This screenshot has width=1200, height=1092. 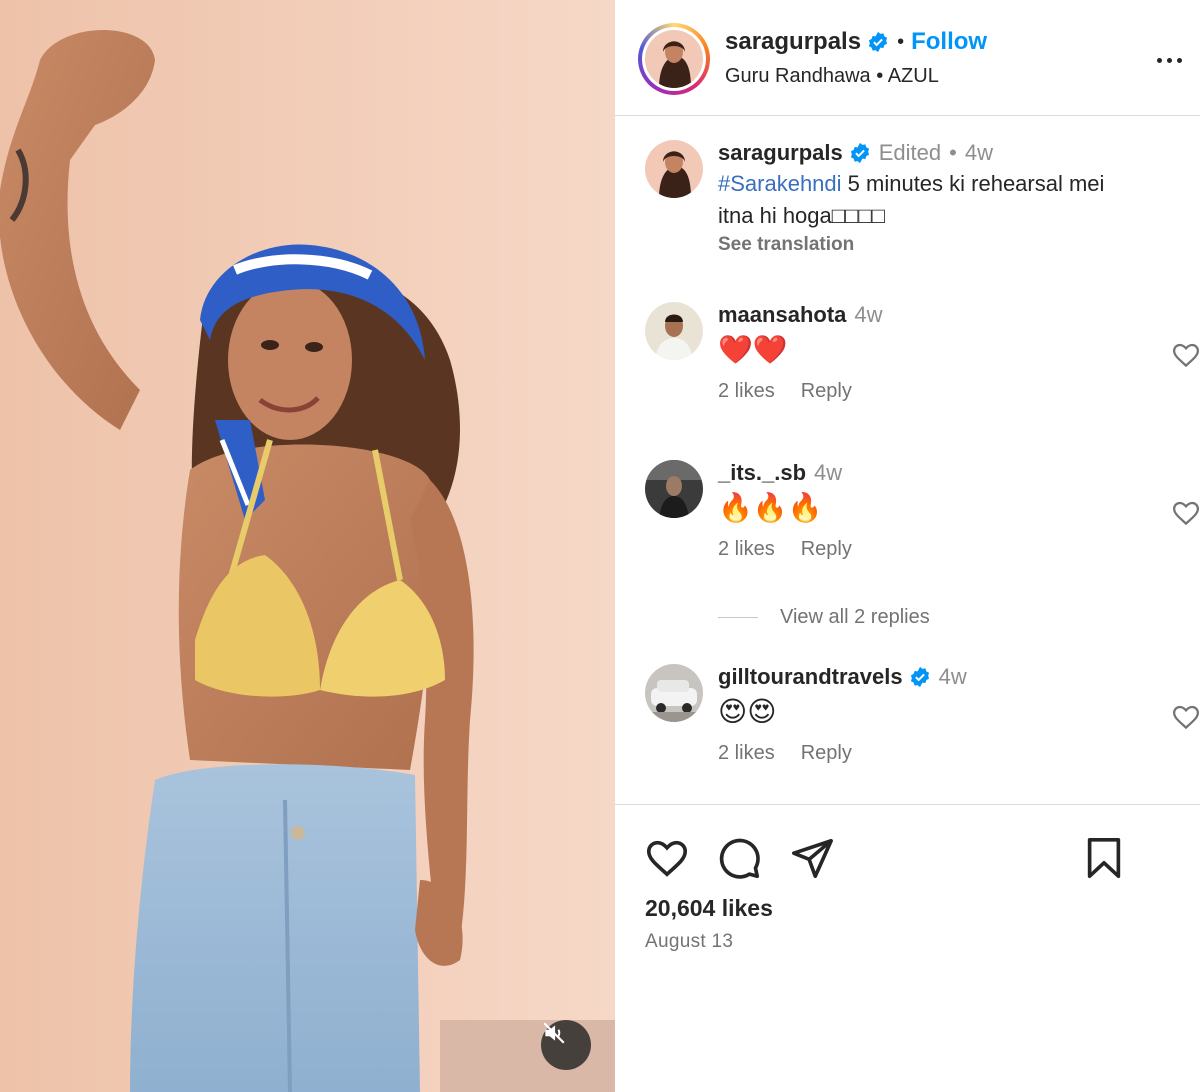 What do you see at coordinates (770, 507) in the screenshot?
I see `comment-text: 🔥🔥🔥` at bounding box center [770, 507].